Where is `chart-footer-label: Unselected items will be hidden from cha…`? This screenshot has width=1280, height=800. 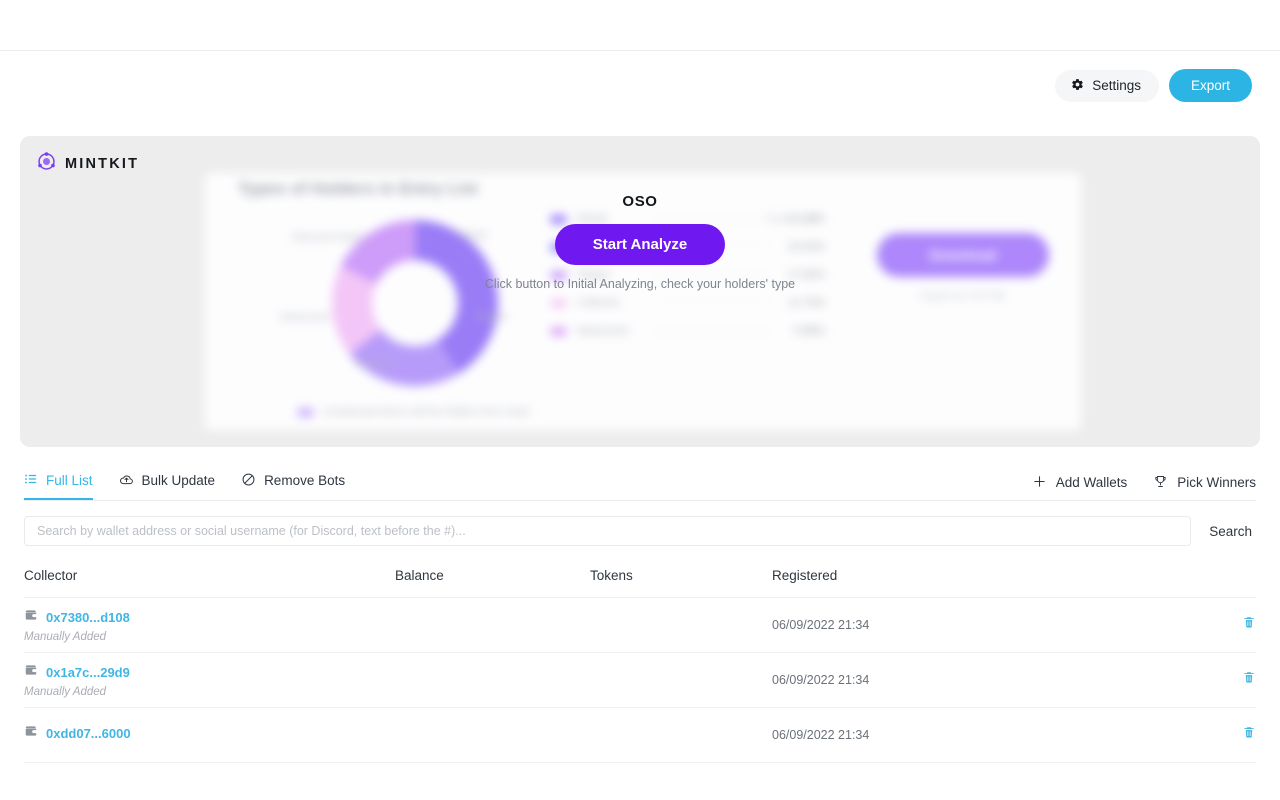
chart-footer-label: Unselected items will be hidden from cha… is located at coordinates (426, 412).